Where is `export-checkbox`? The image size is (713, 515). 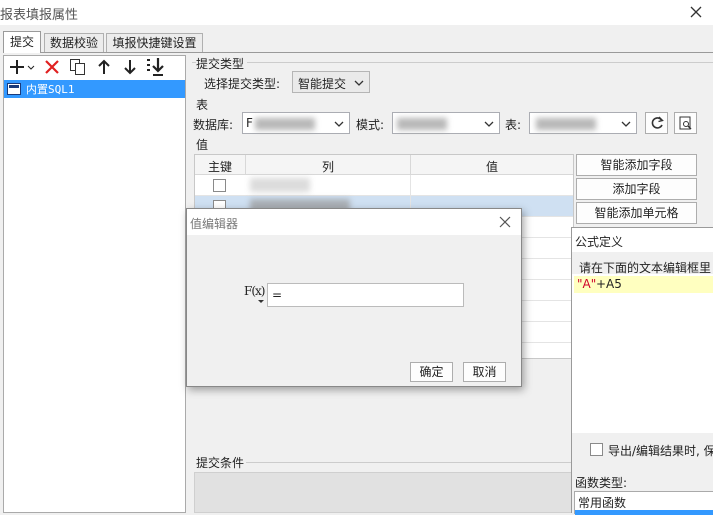
export-checkbox is located at coordinates (596, 449).